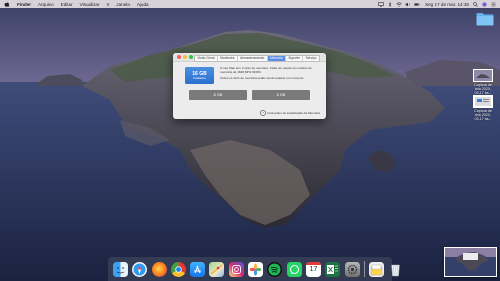 The image size is (500, 281). I want to click on minimize-button, so click(185, 57).